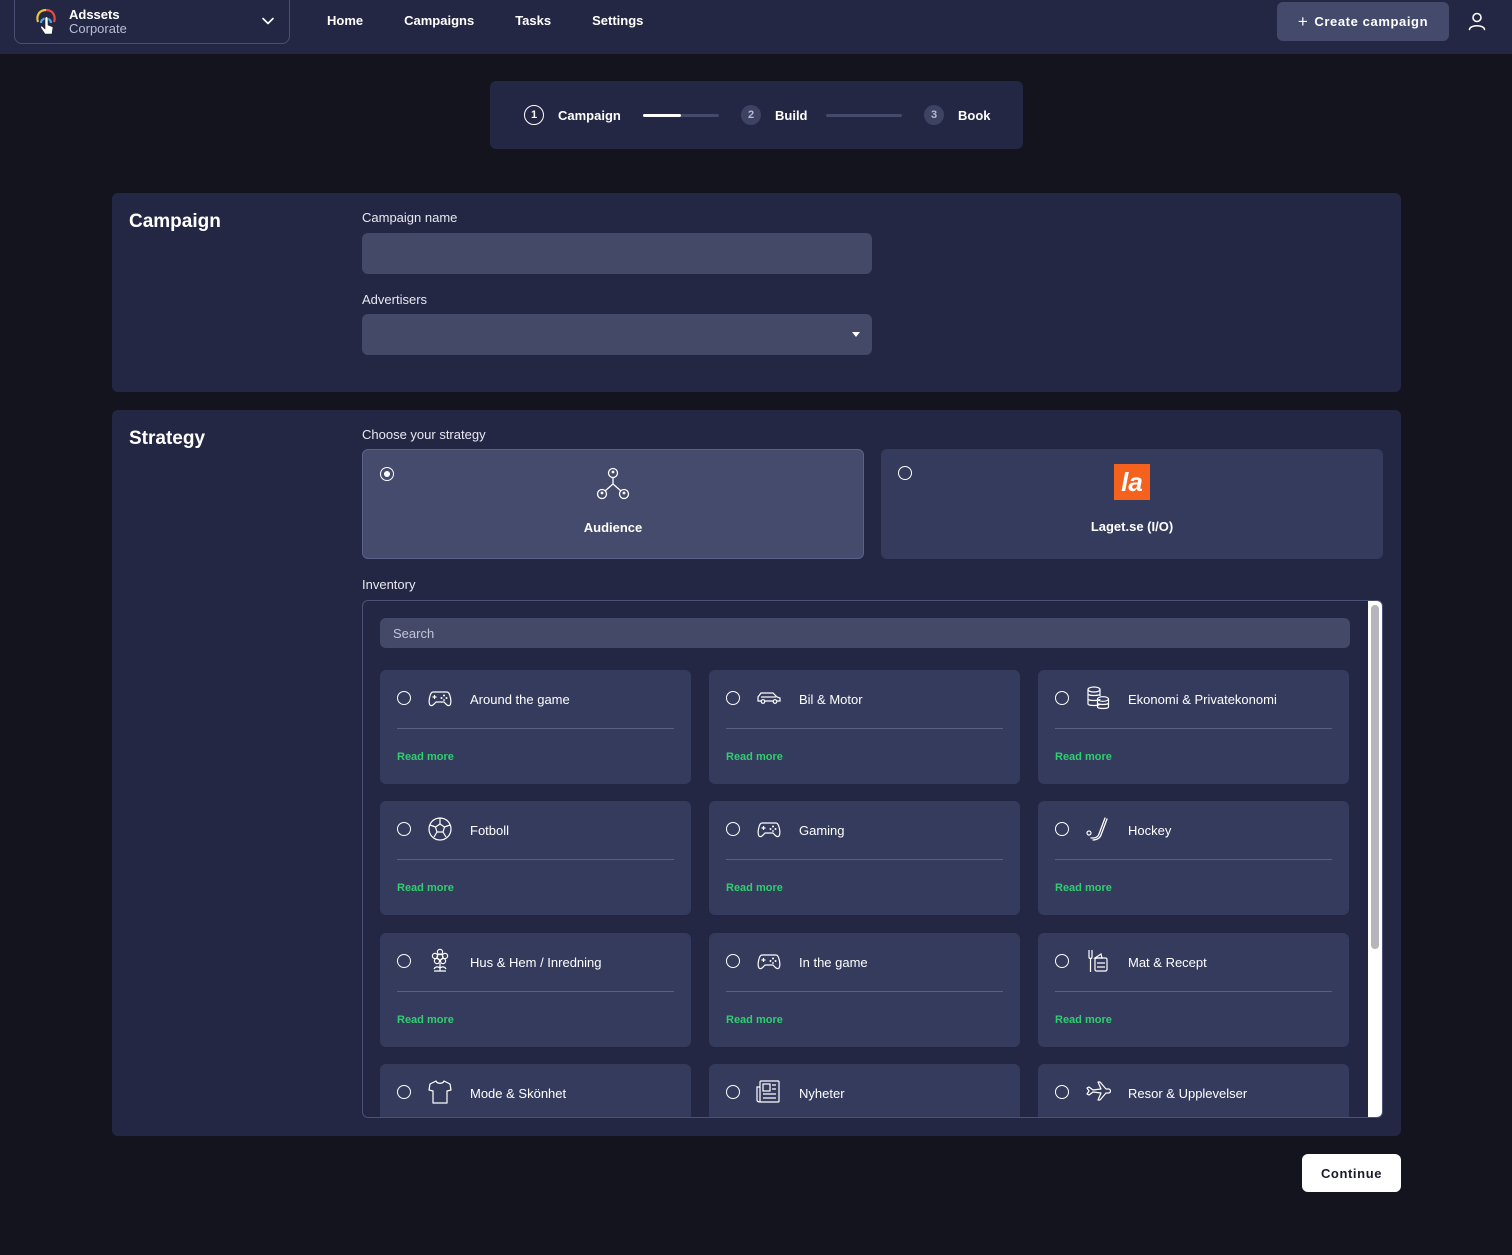 Image resolution: width=1512 pixels, height=1255 pixels. Describe the element at coordinates (534, 115) in the screenshot. I see `step-number: 1` at that location.